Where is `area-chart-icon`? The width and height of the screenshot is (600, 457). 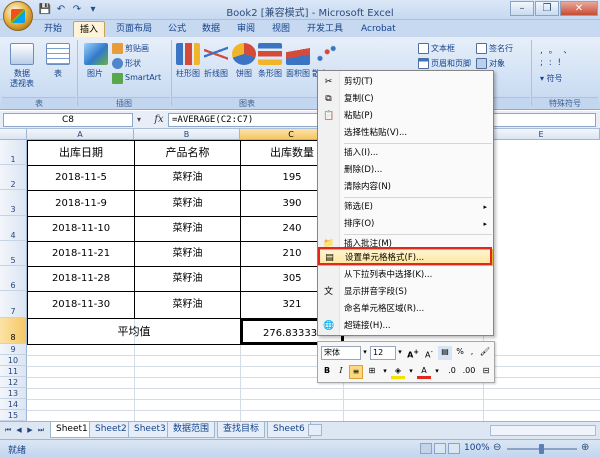 area-chart-icon is located at coordinates (298, 54).